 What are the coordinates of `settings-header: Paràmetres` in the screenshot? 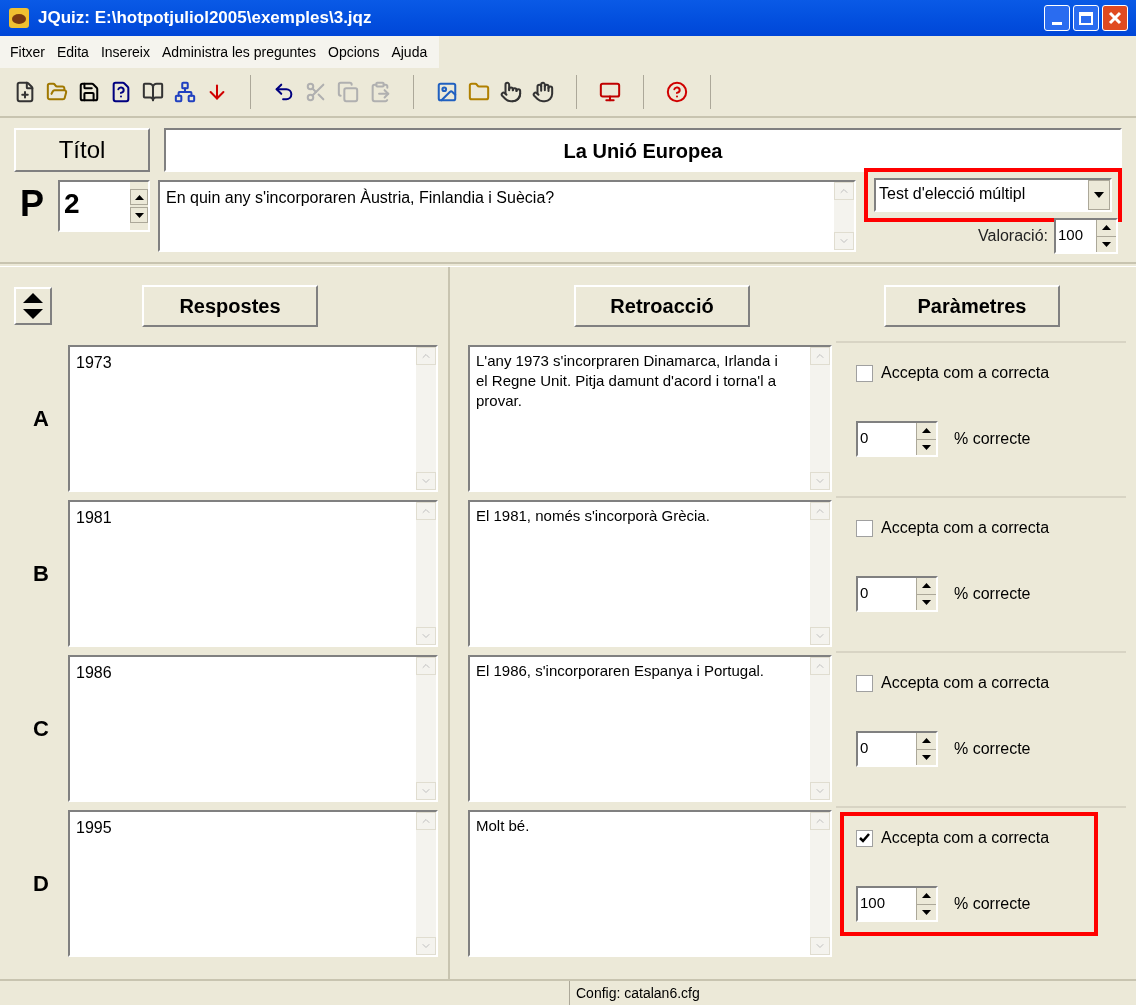 It's located at (972, 306).